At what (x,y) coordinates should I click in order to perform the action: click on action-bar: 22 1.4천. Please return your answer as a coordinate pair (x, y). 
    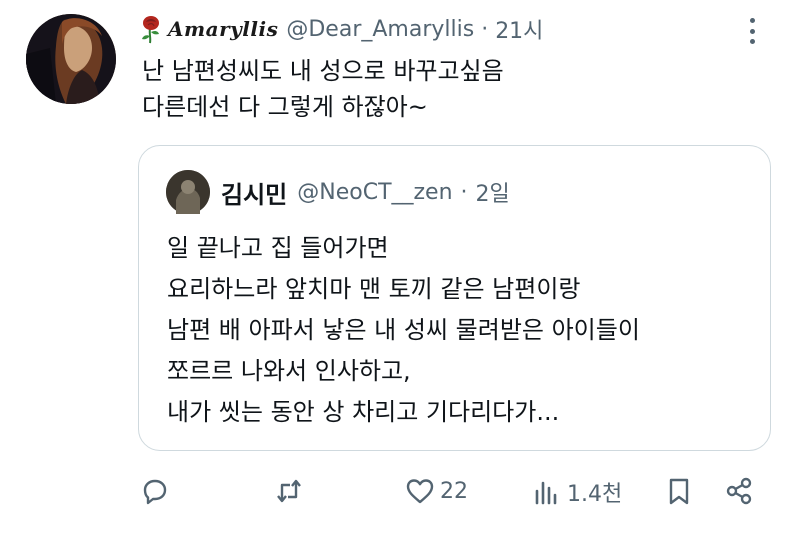
    Looking at the image, I should click on (400, 494).